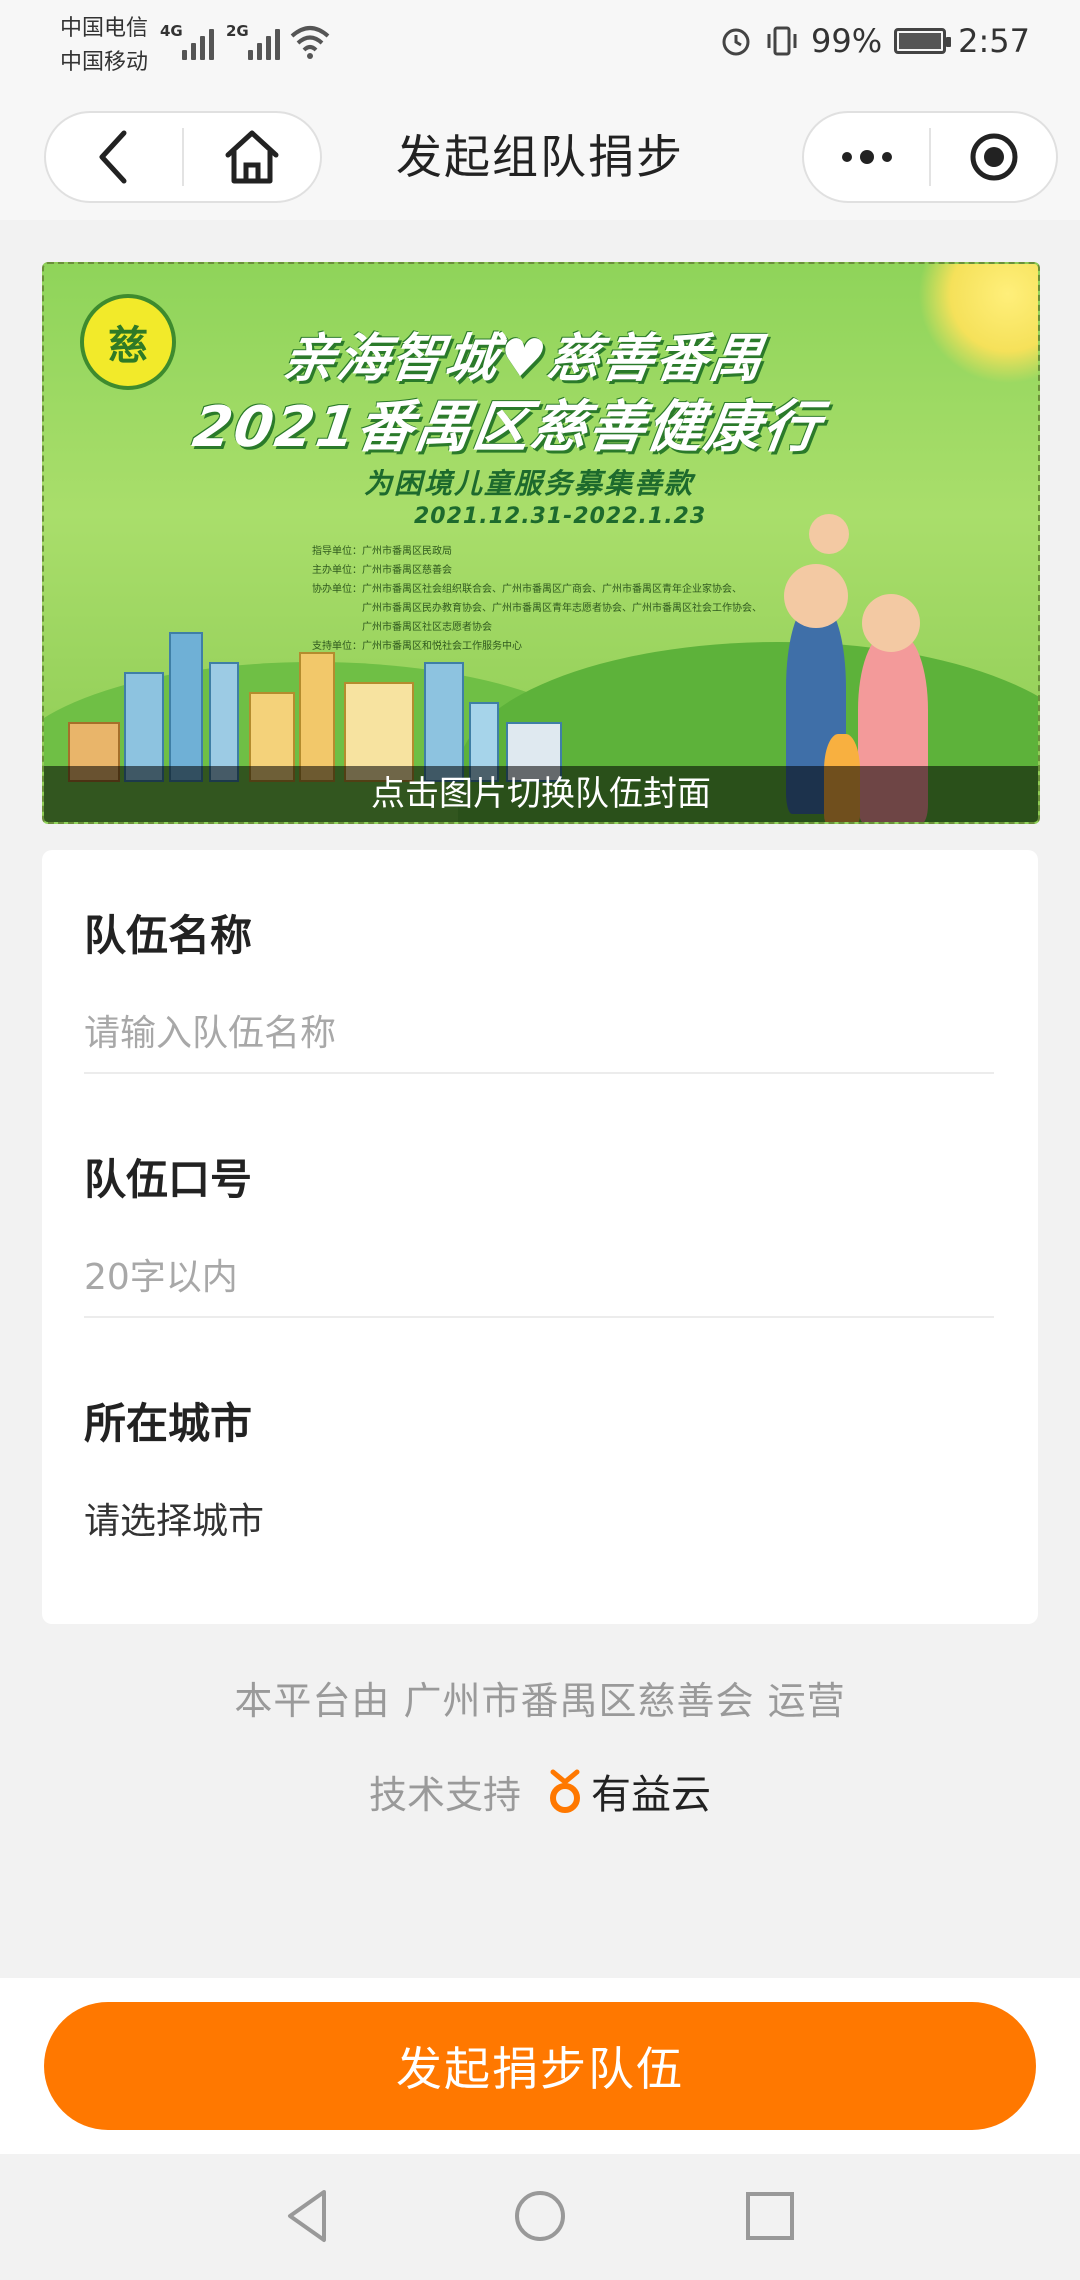  I want to click on signal-2-icon: 2G, so click(253, 40).